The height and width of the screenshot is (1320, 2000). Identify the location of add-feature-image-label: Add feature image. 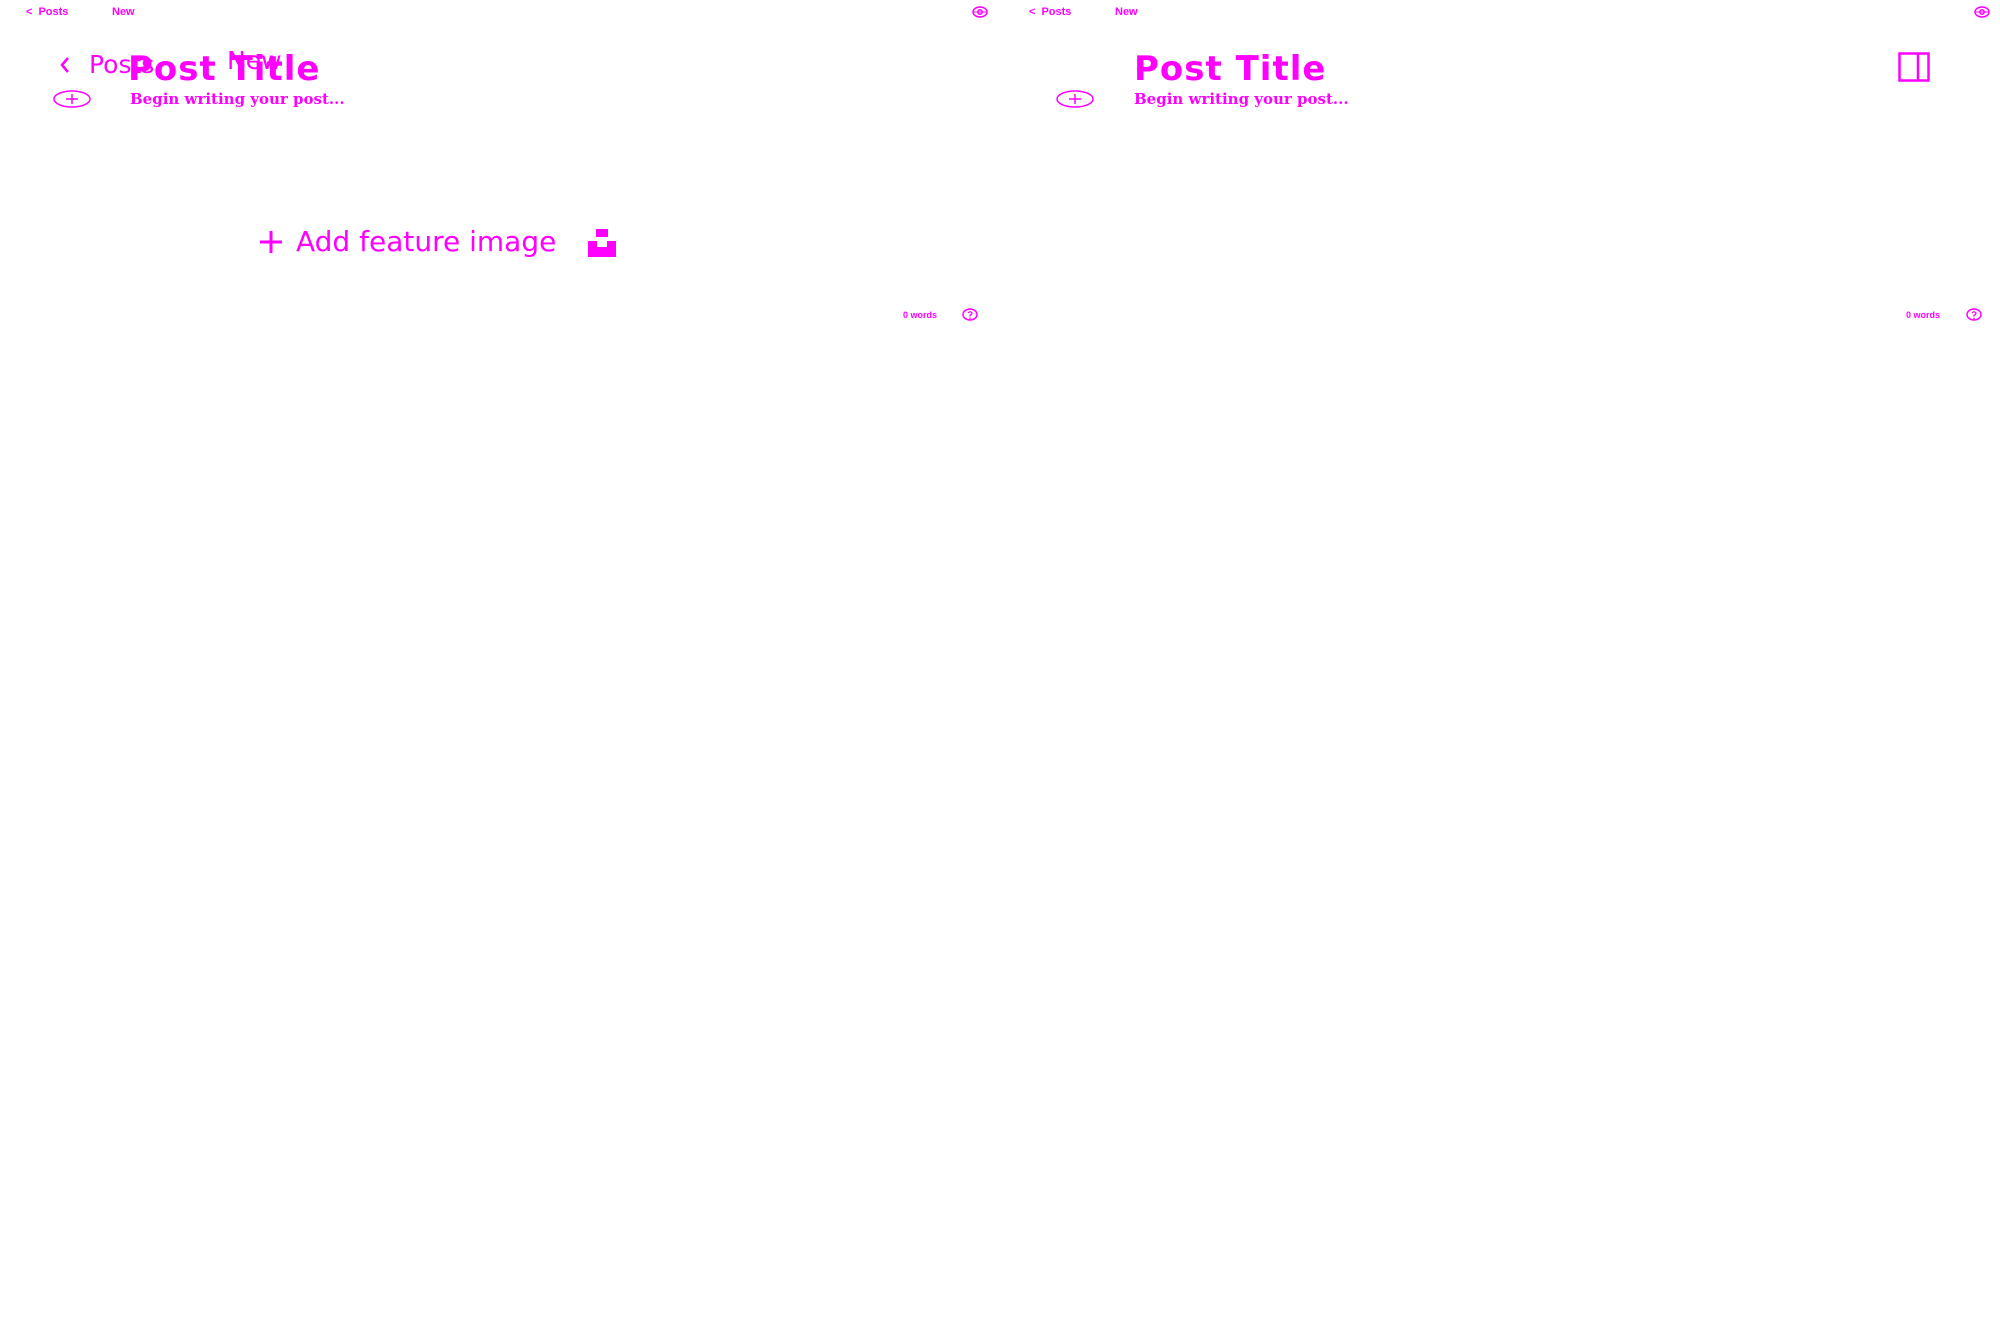
(426, 241).